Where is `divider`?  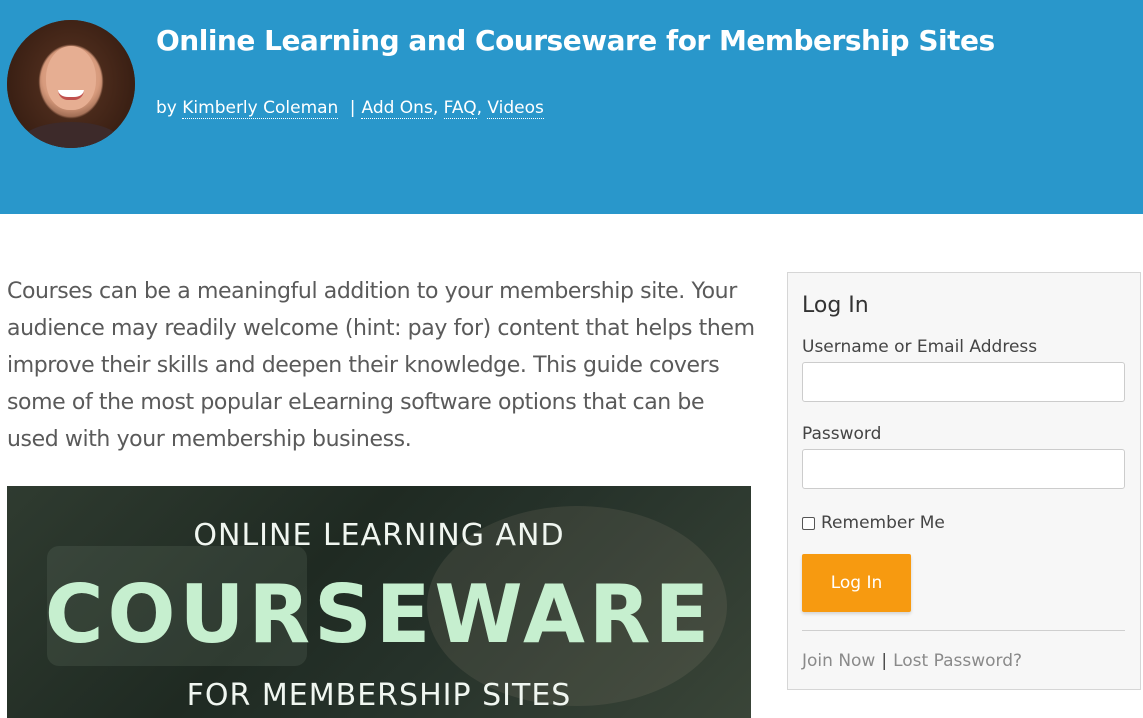
divider is located at coordinates (963, 630).